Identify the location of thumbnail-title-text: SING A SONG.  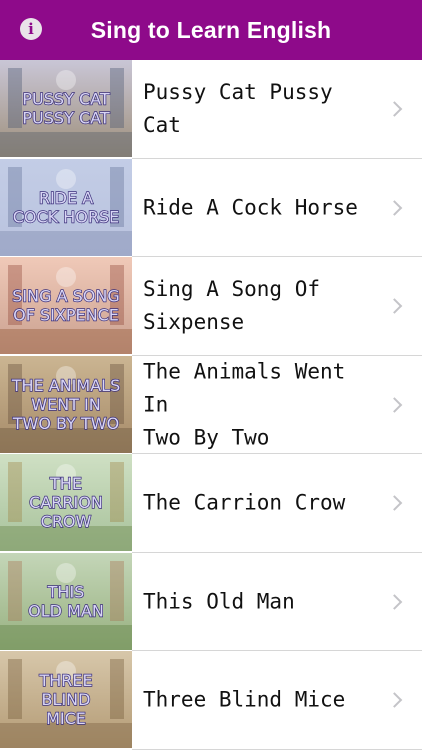
(65, 296).